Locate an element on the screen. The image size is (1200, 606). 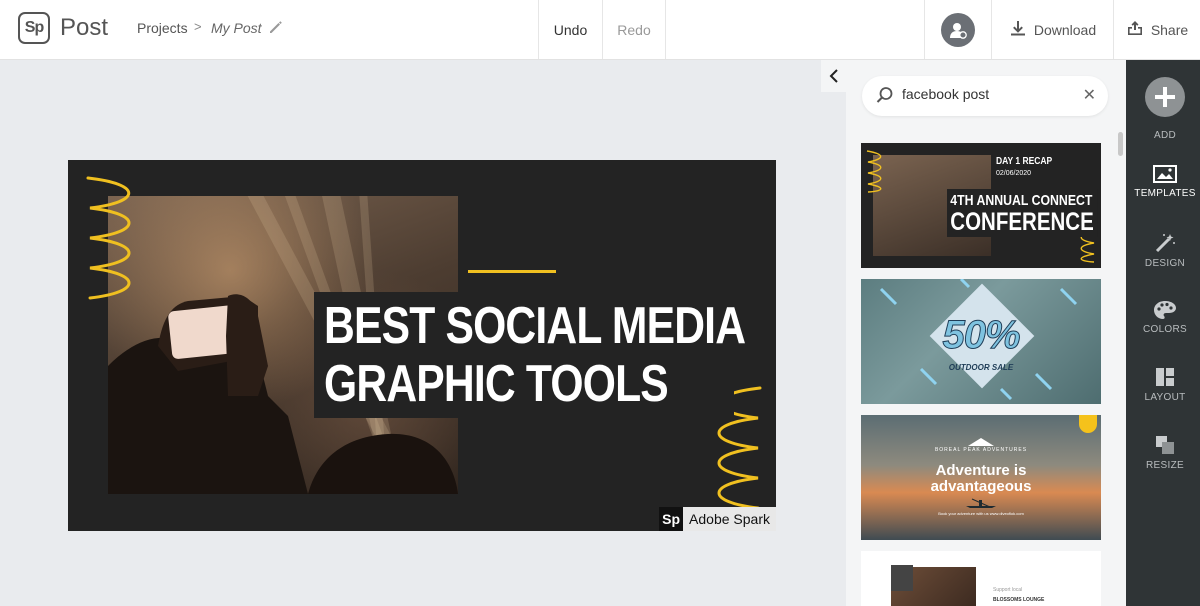
rail-add-label-item: ADD is located at coordinates (1163, 133).